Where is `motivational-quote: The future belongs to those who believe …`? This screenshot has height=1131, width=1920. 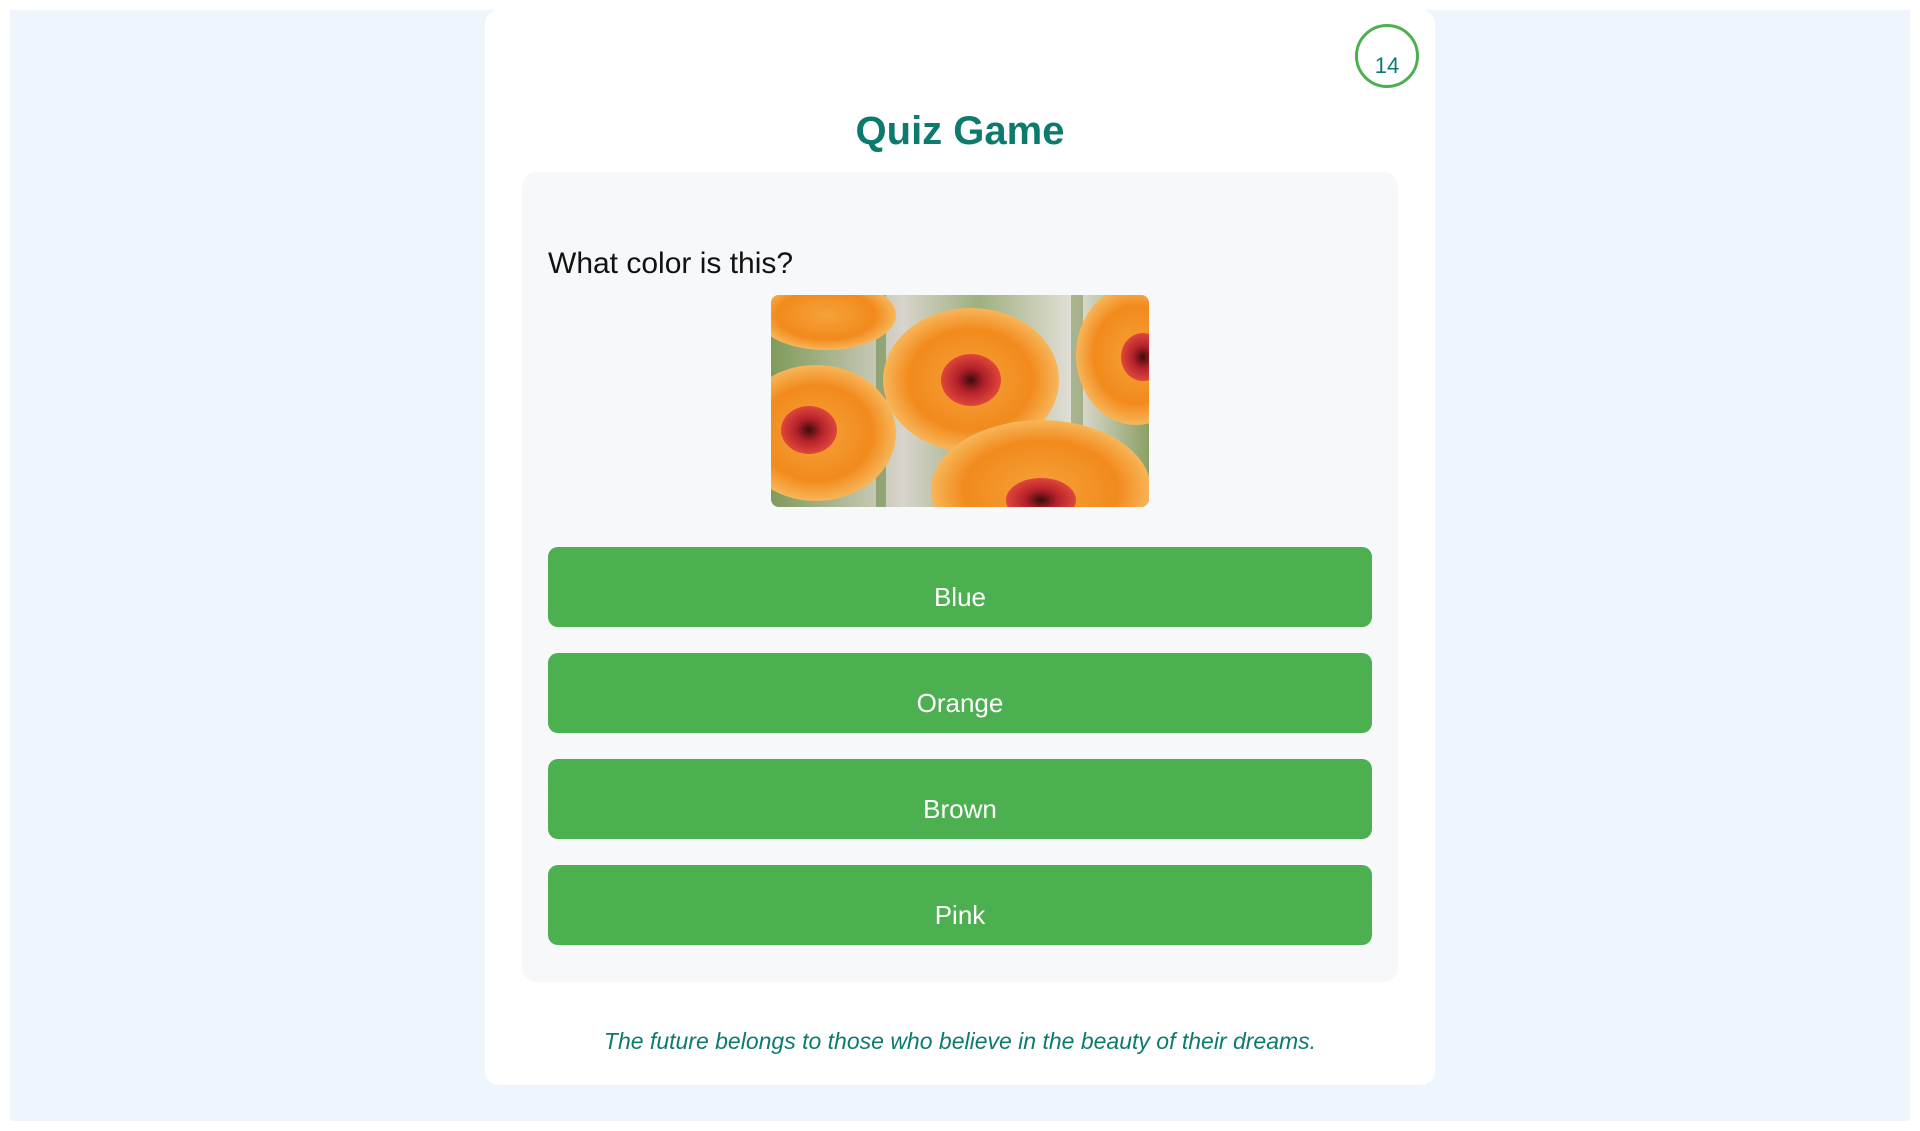 motivational-quote: The future belongs to those who believe … is located at coordinates (960, 1041).